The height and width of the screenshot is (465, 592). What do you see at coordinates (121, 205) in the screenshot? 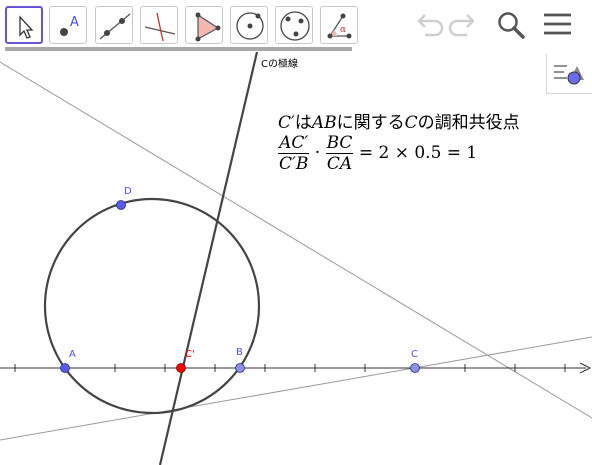
I see `point-d` at bounding box center [121, 205].